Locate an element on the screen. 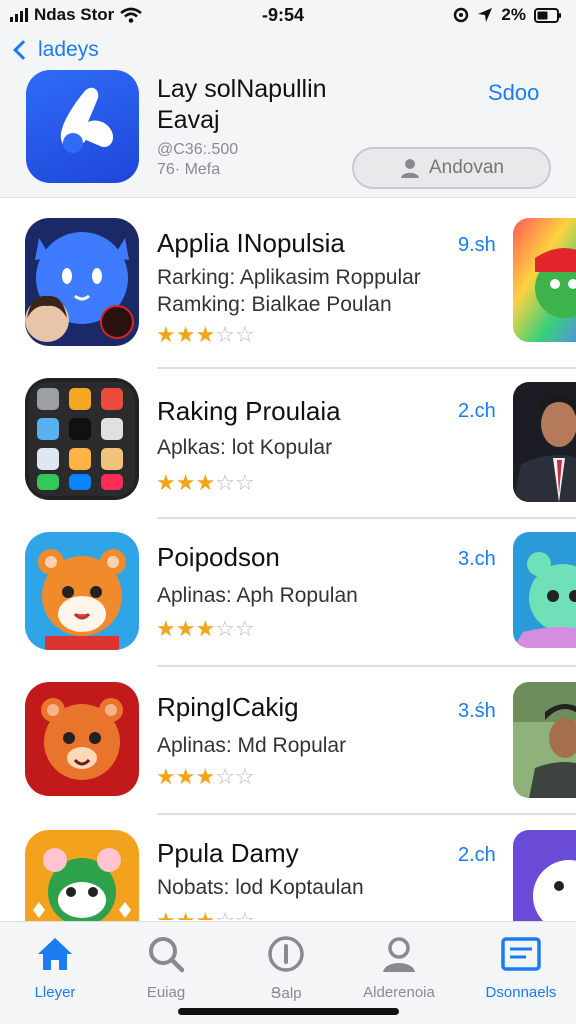 The width and height of the screenshot is (576, 1024). app-subtitle: Aplinas: Md Ropular is located at coordinates (252, 745).